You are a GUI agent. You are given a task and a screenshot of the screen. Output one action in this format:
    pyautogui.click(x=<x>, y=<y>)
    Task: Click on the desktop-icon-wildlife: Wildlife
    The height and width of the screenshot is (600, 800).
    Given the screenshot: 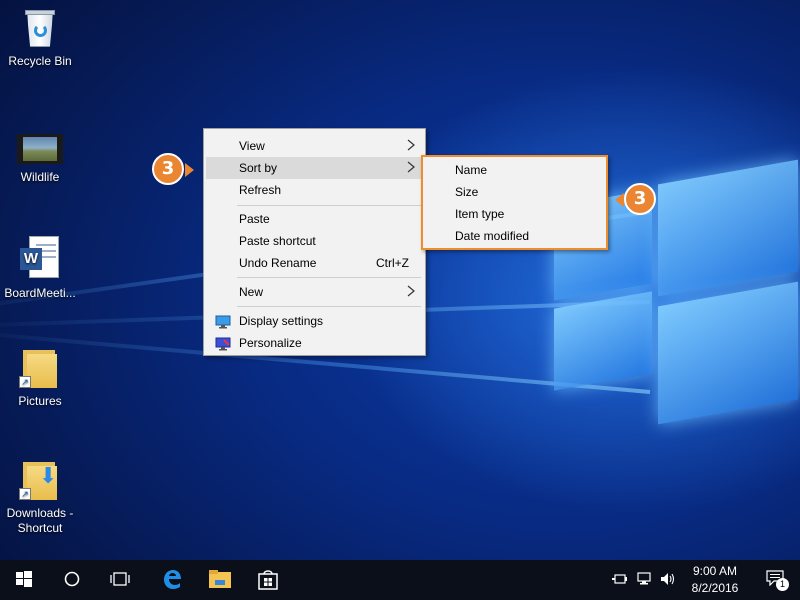 What is the action you would take?
    pyautogui.click(x=40, y=159)
    